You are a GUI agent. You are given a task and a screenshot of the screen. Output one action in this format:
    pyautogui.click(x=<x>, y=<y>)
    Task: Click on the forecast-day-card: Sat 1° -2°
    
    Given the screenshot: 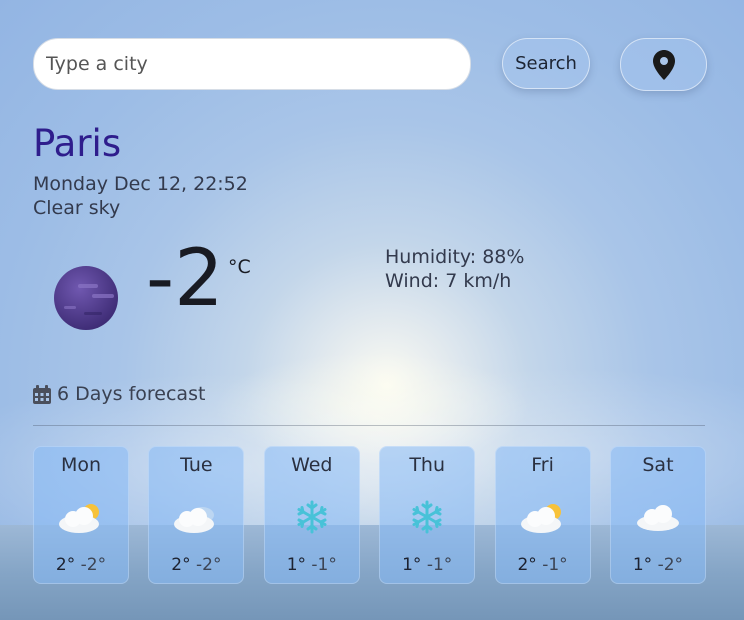 What is the action you would take?
    pyautogui.click(x=657, y=515)
    